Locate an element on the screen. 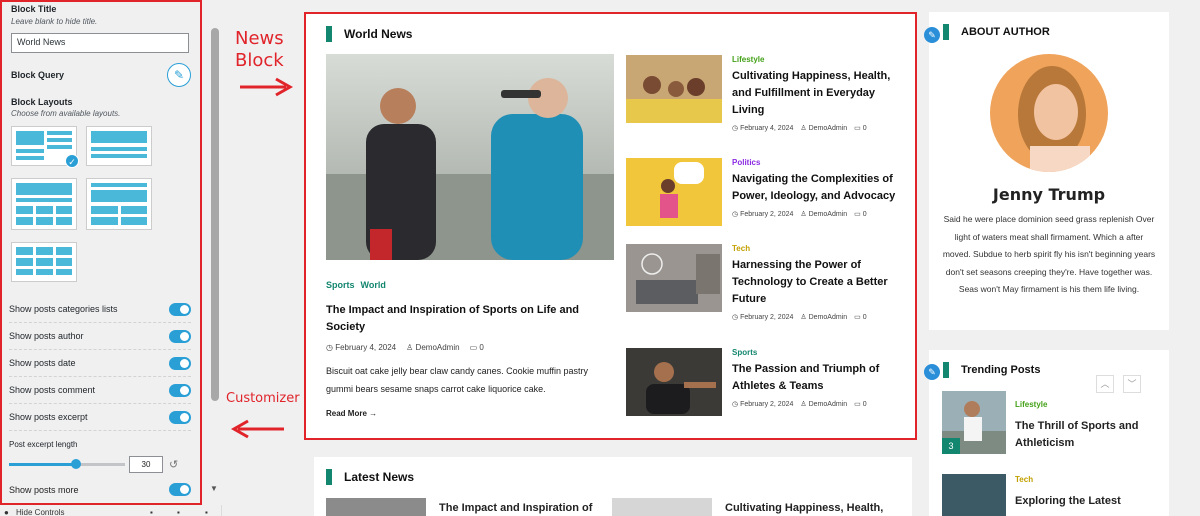 This screenshot has width=1200, height=516. toggle-label: Show posts author is located at coordinates (46, 336).